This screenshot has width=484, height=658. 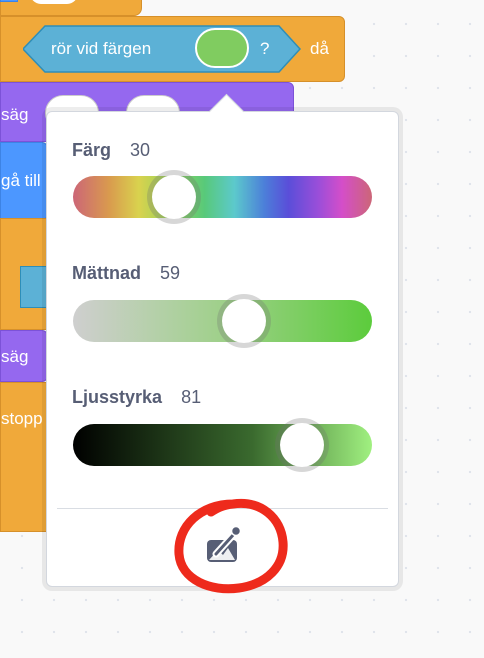 I want to click on say-block-2: säg, so click(x=24, y=356).